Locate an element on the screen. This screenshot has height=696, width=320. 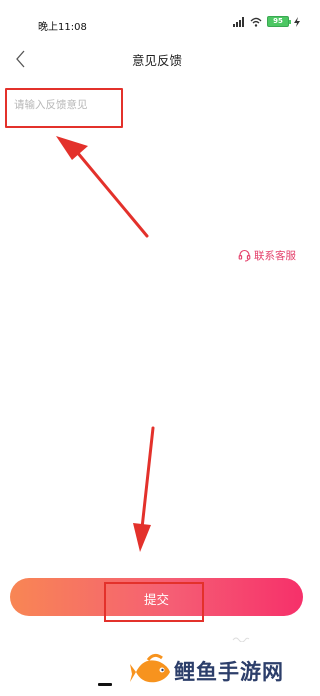
wifi-icon is located at coordinates (256, 22).